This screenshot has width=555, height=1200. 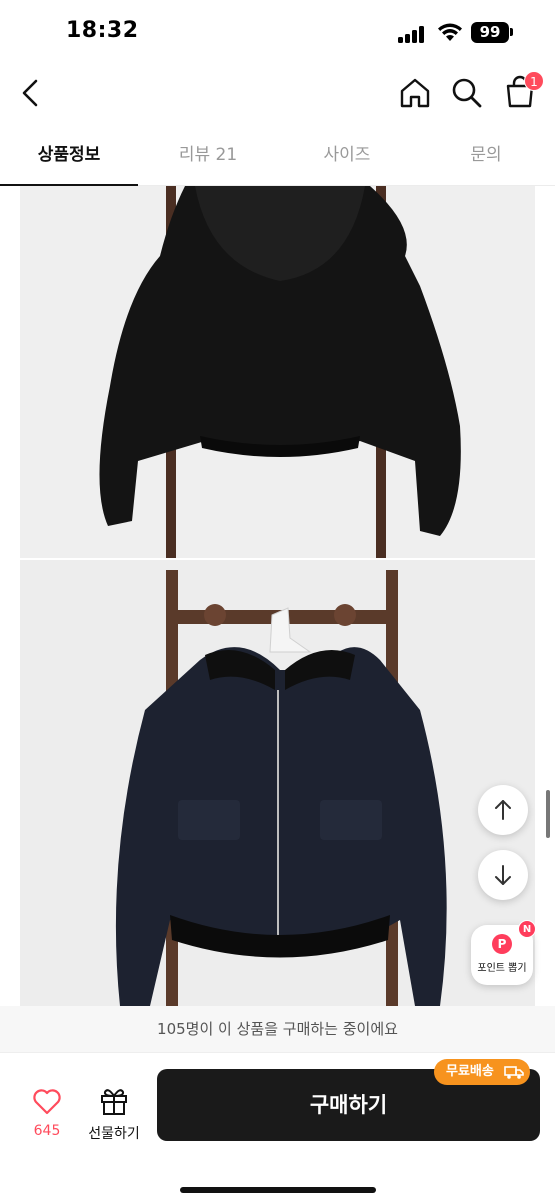 I want to click on like-button: 645, so click(x=47, y=1114).